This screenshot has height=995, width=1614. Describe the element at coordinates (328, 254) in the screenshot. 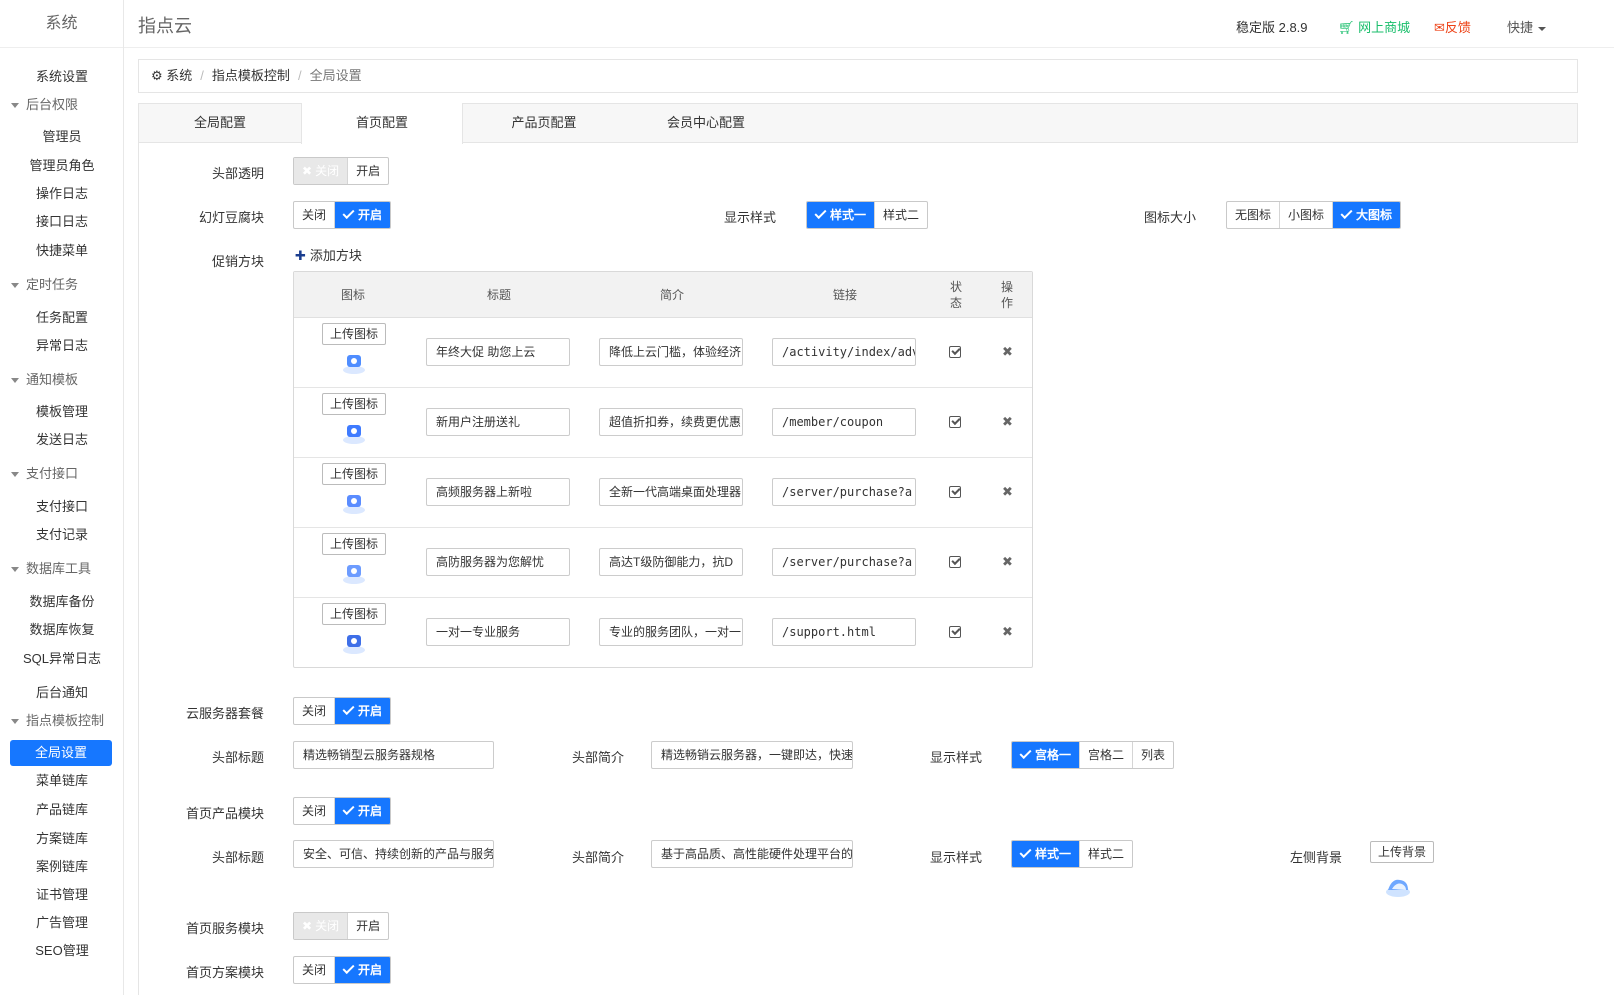

I see `add-block-button: ✚ 添加方块` at that location.